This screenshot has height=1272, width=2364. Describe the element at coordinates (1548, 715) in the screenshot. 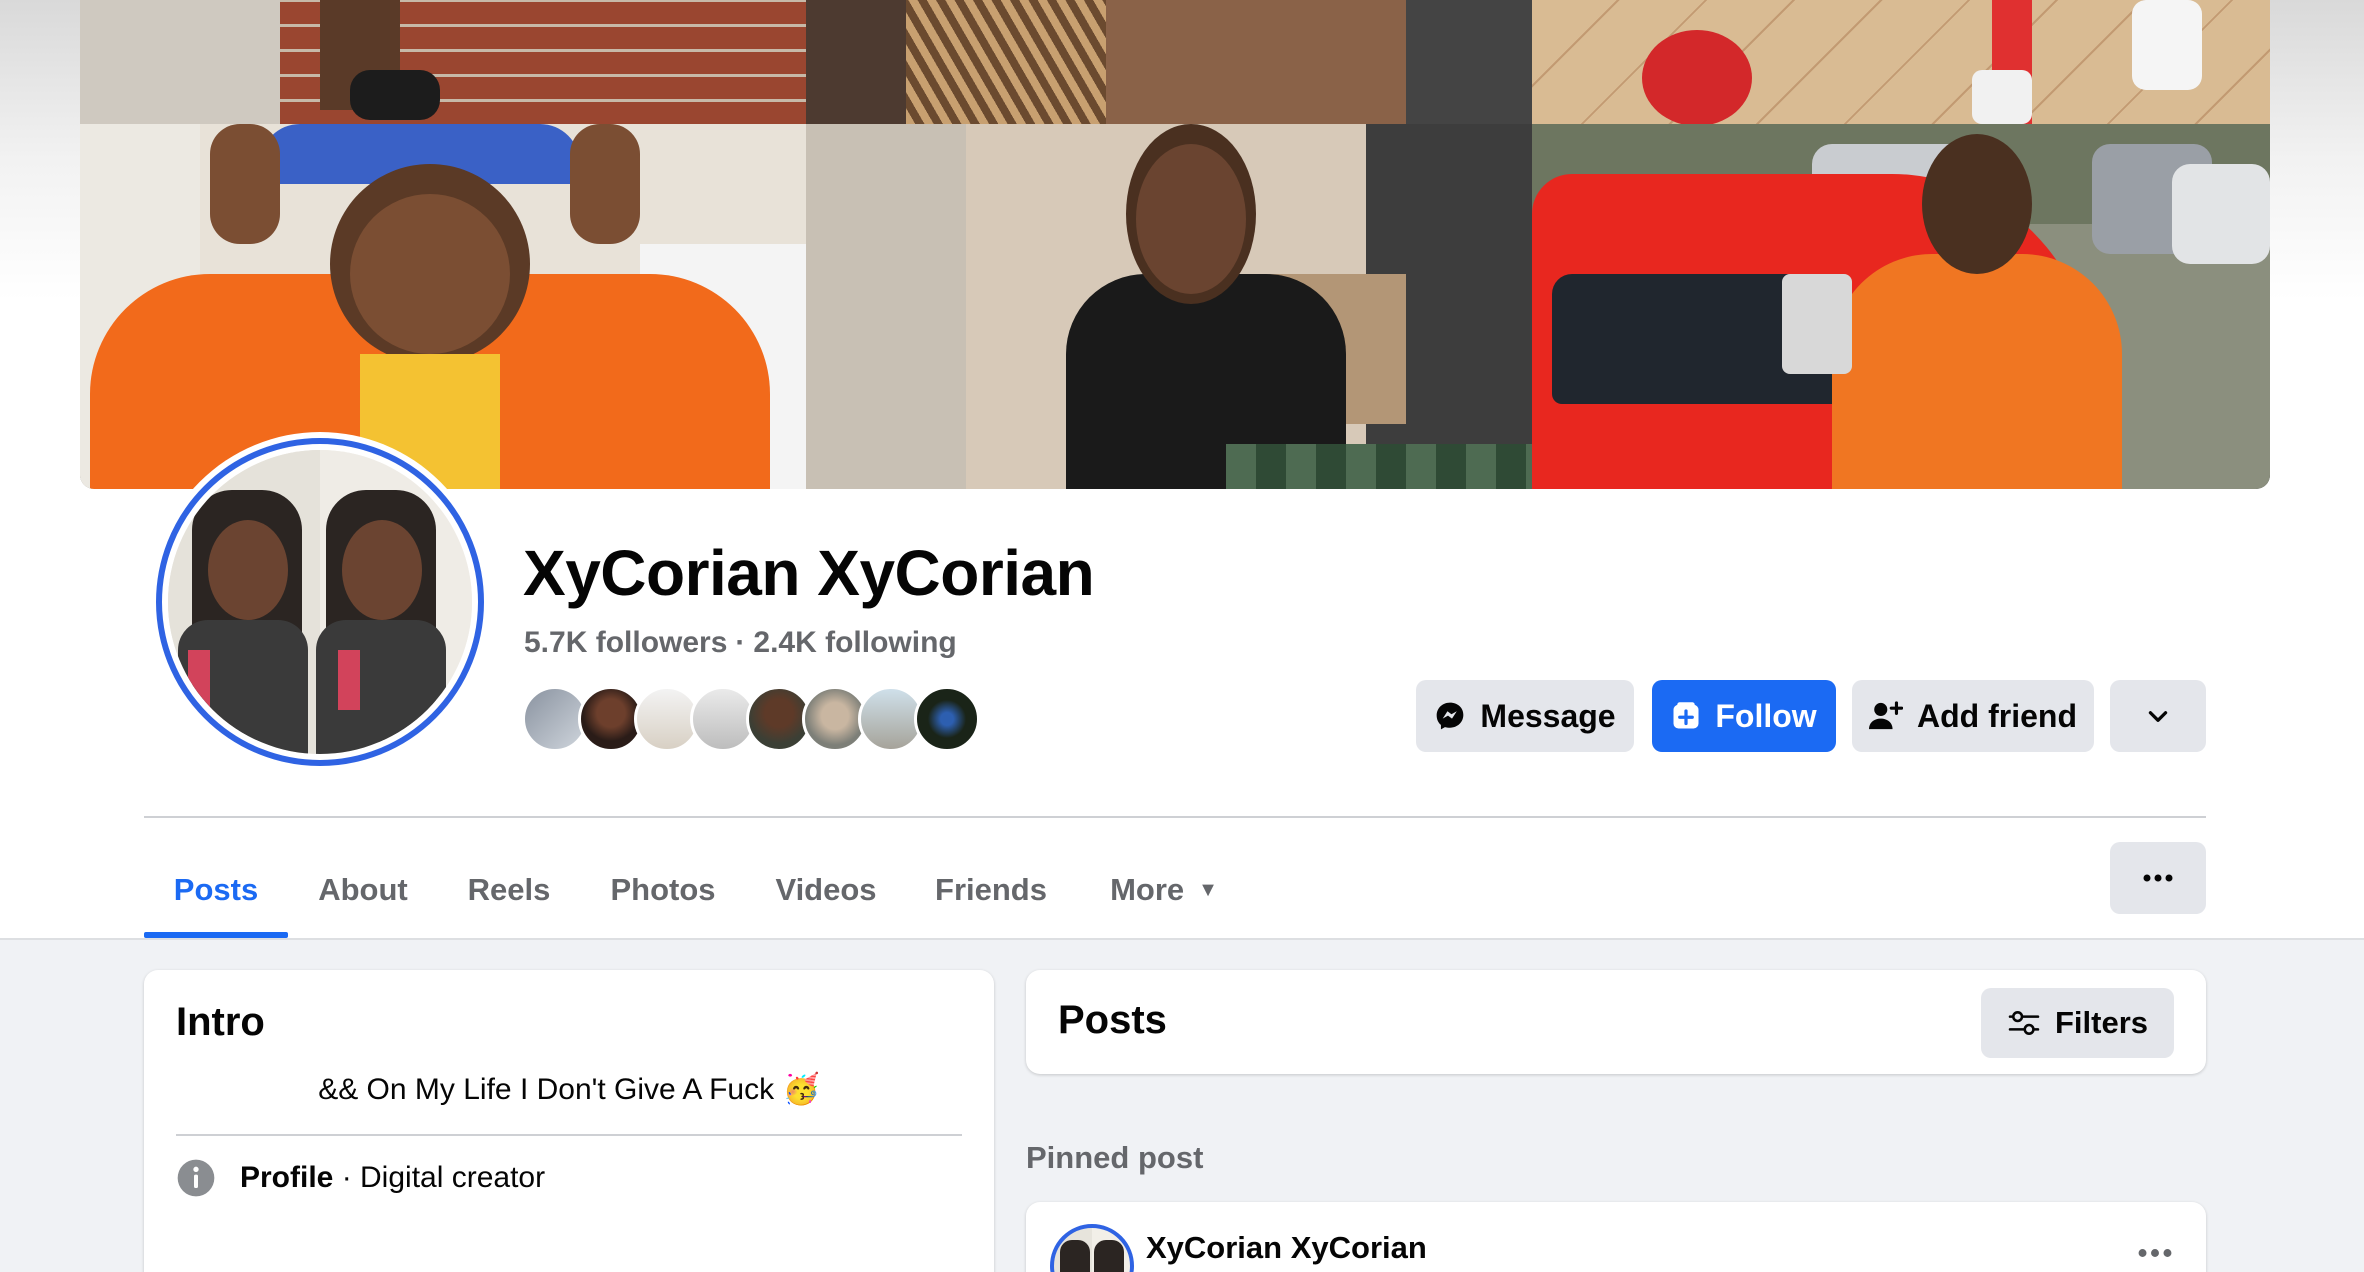

I see `message-label: Message` at that location.